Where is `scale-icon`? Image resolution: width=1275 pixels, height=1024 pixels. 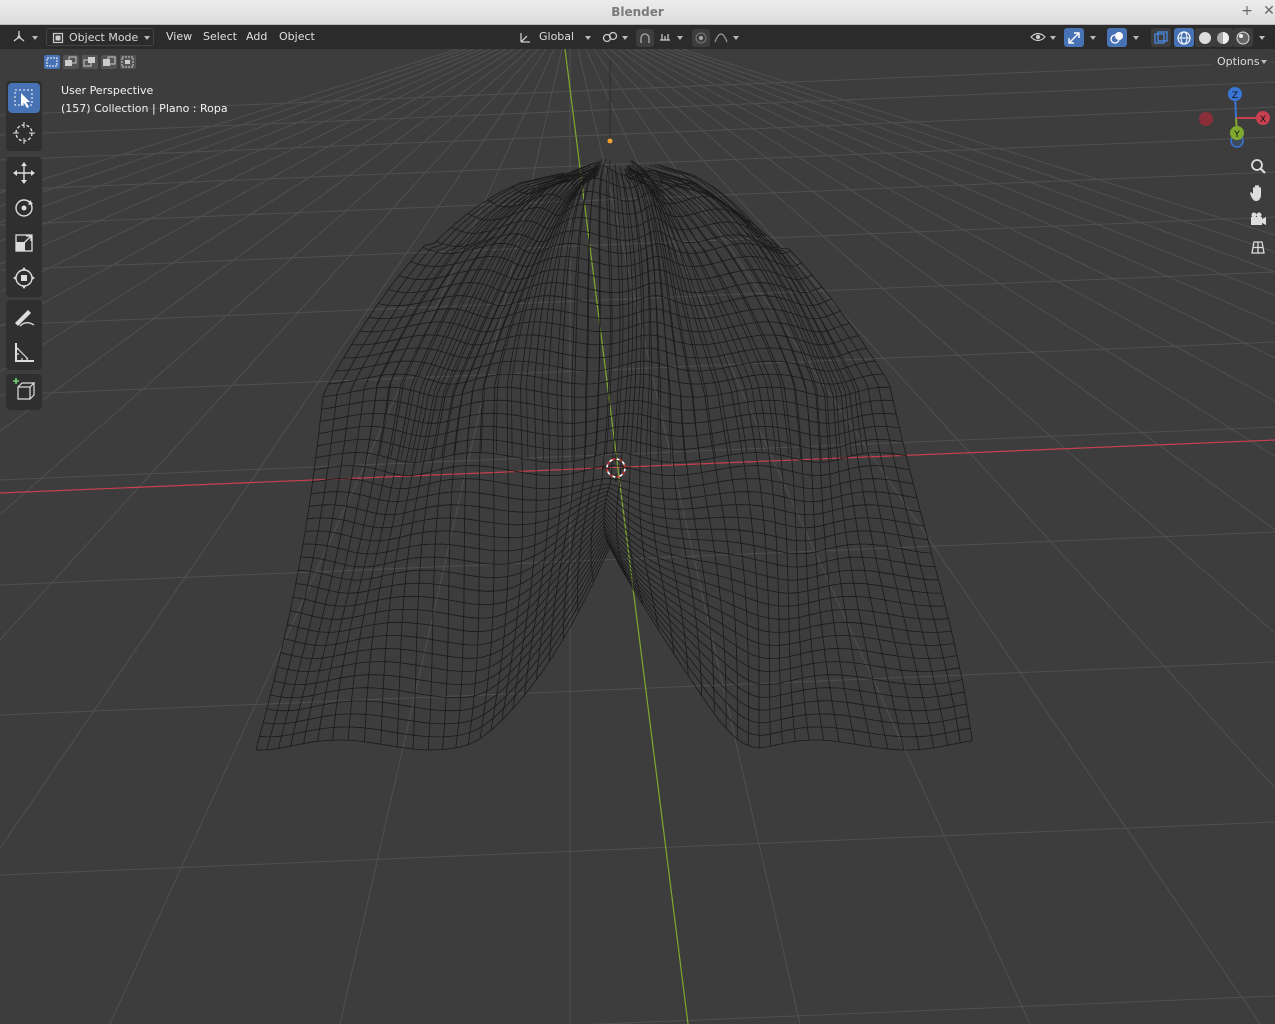 scale-icon is located at coordinates (24, 243).